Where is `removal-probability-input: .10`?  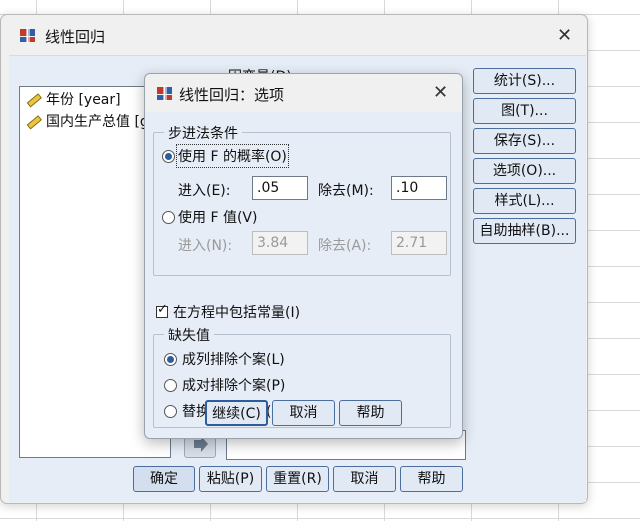
removal-probability-input: .10 is located at coordinates (419, 188).